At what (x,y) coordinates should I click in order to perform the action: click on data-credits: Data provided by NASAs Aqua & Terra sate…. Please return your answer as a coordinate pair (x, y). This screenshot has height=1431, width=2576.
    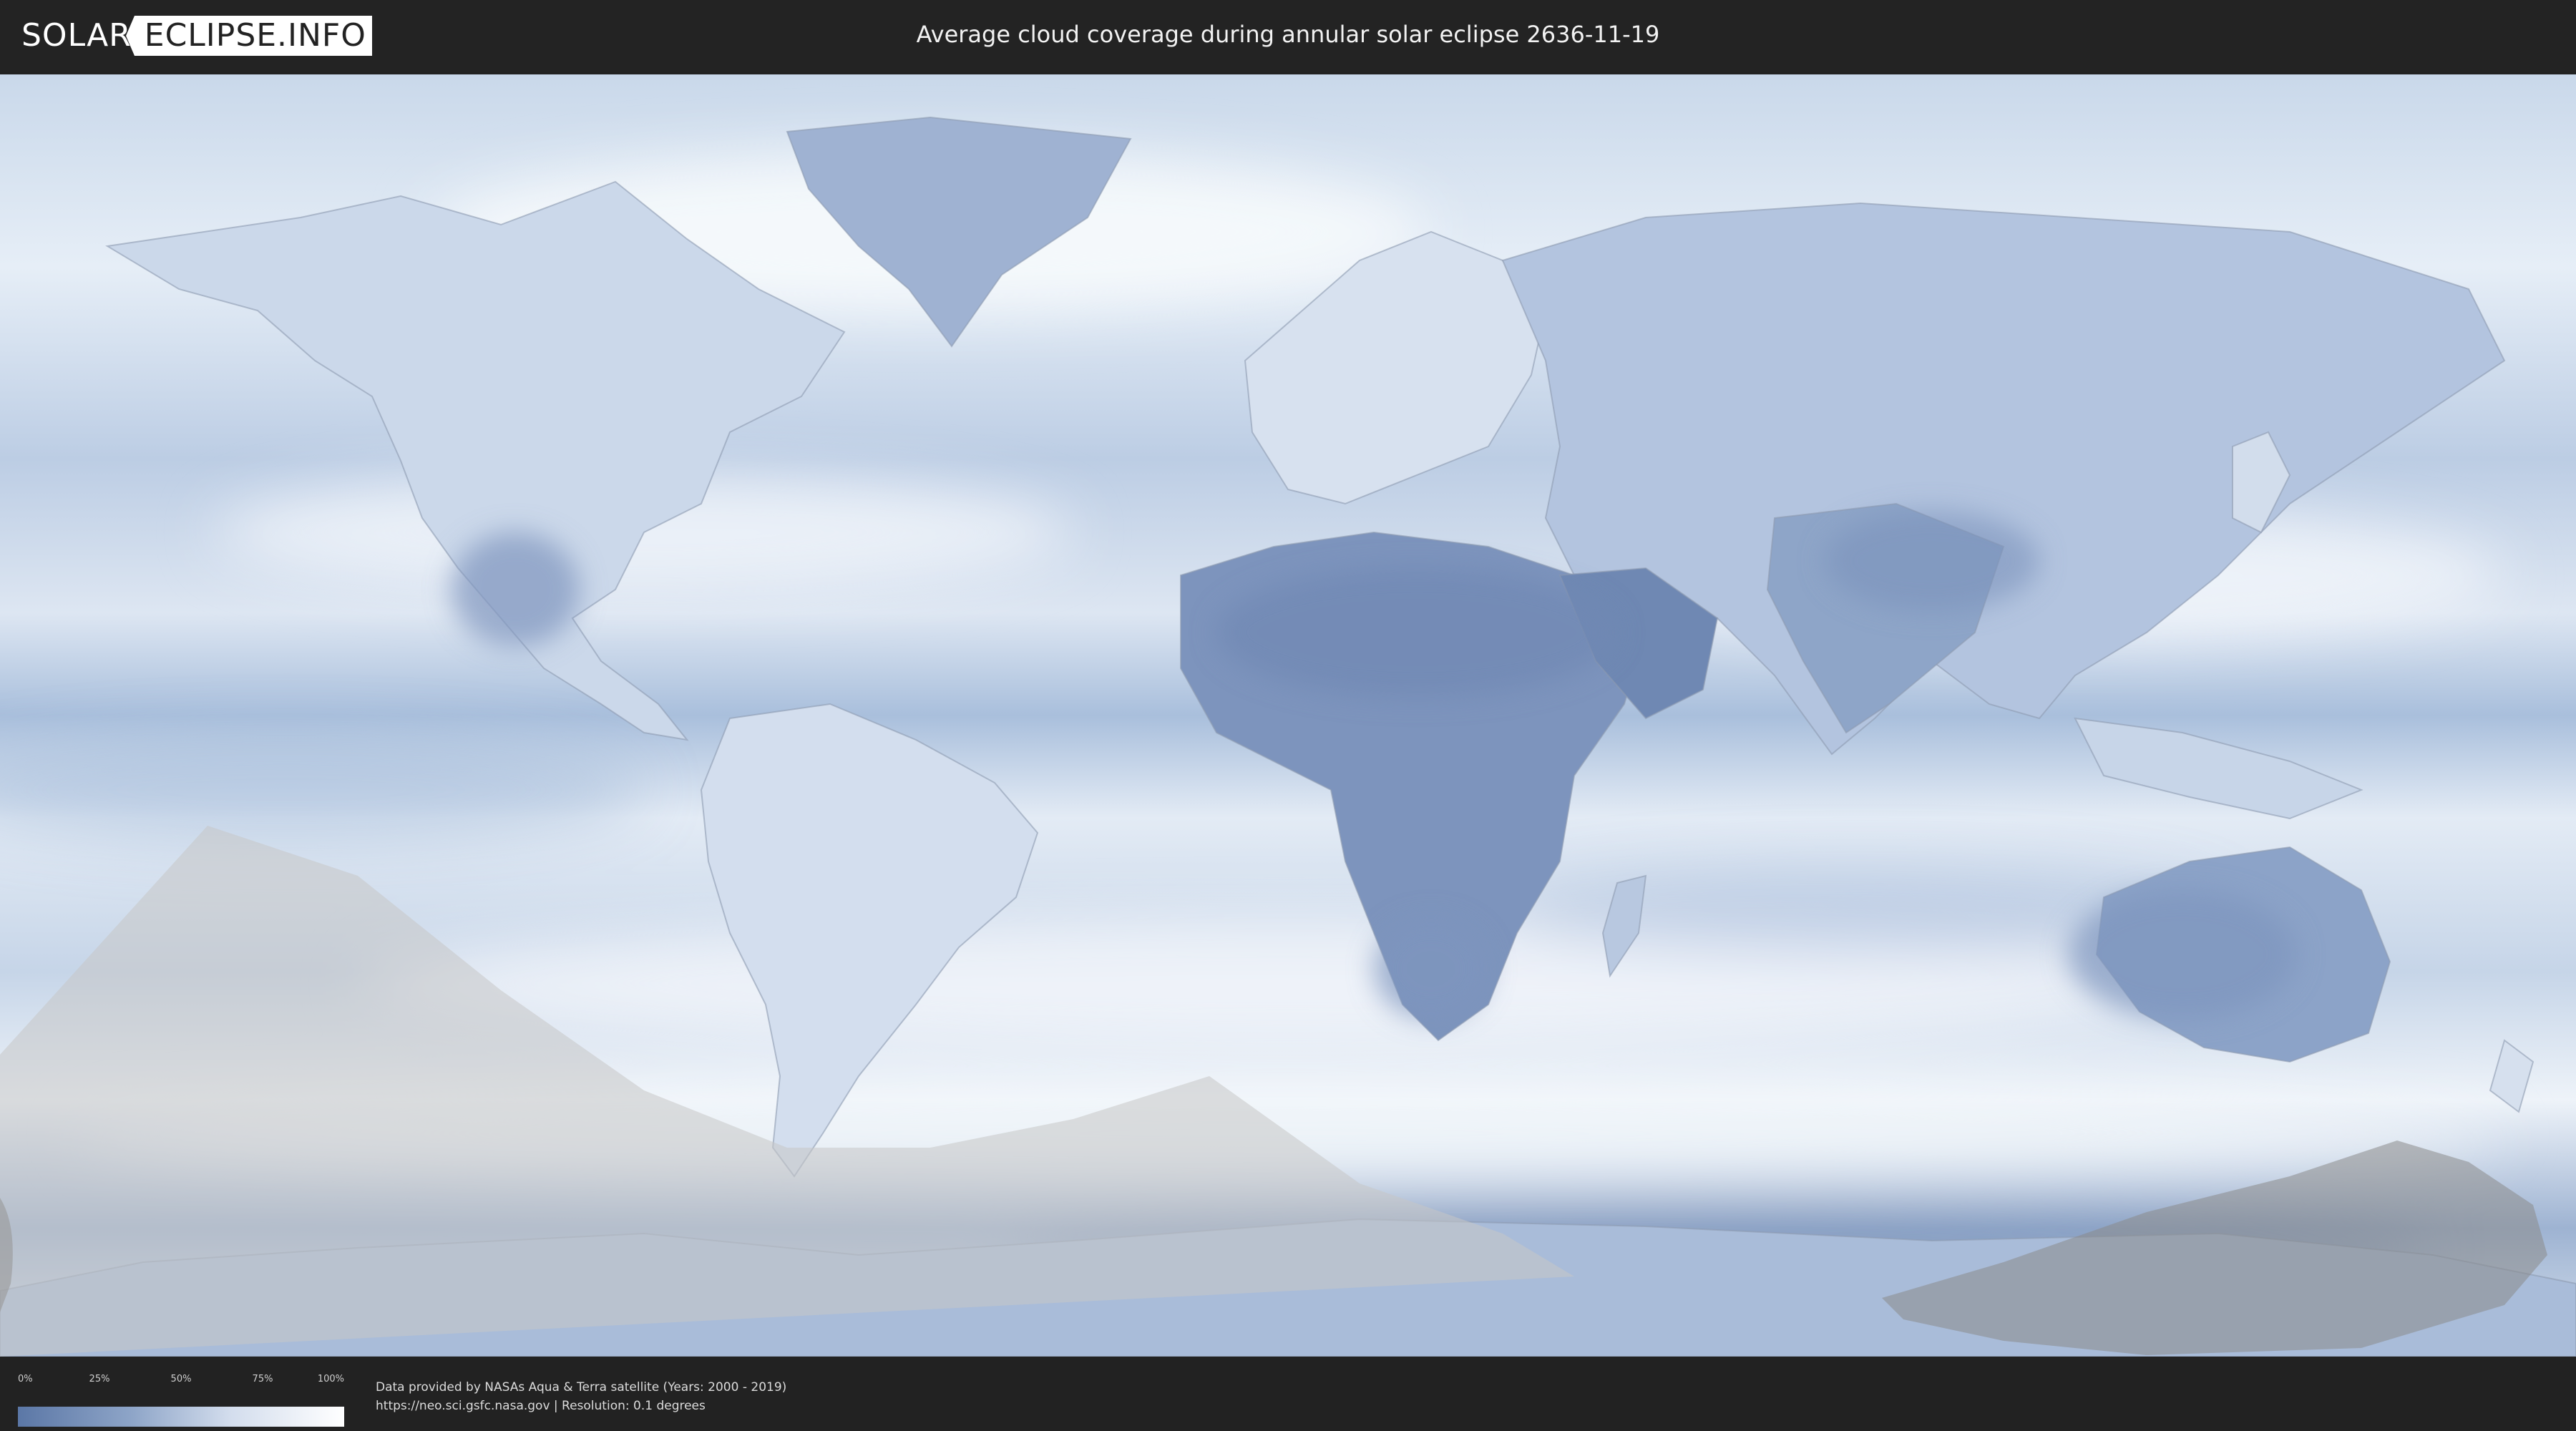
    Looking at the image, I should click on (581, 1396).